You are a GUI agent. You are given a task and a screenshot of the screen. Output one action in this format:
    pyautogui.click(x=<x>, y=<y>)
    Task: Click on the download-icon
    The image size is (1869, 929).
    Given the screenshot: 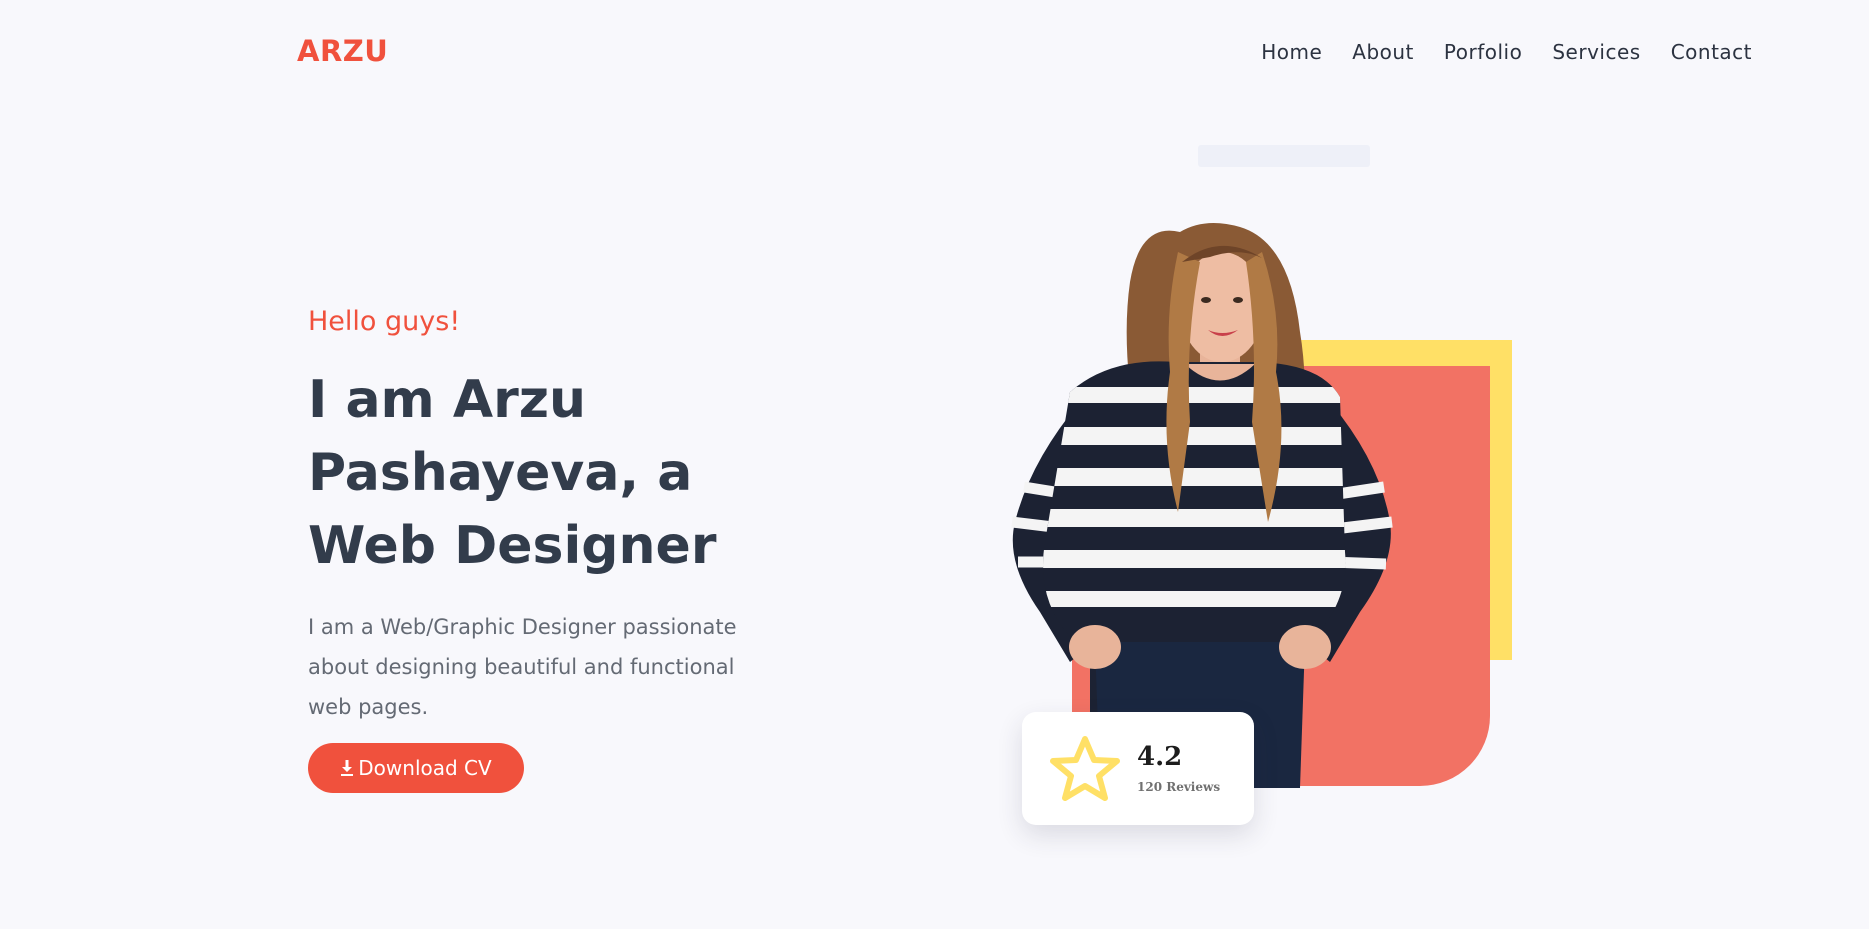 What is the action you would take?
    pyautogui.click(x=347, y=768)
    